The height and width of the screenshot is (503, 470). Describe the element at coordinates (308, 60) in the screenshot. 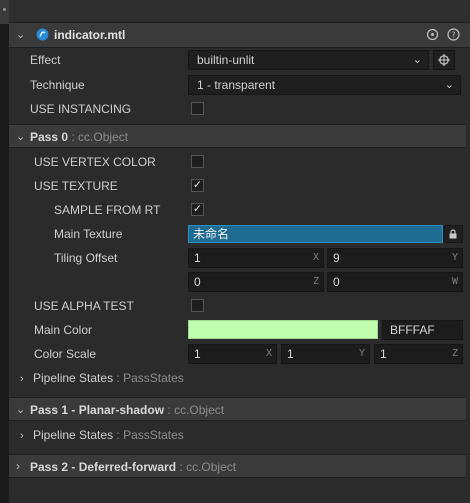

I see `effect-dropdown: builtin-unlit ⌄` at that location.